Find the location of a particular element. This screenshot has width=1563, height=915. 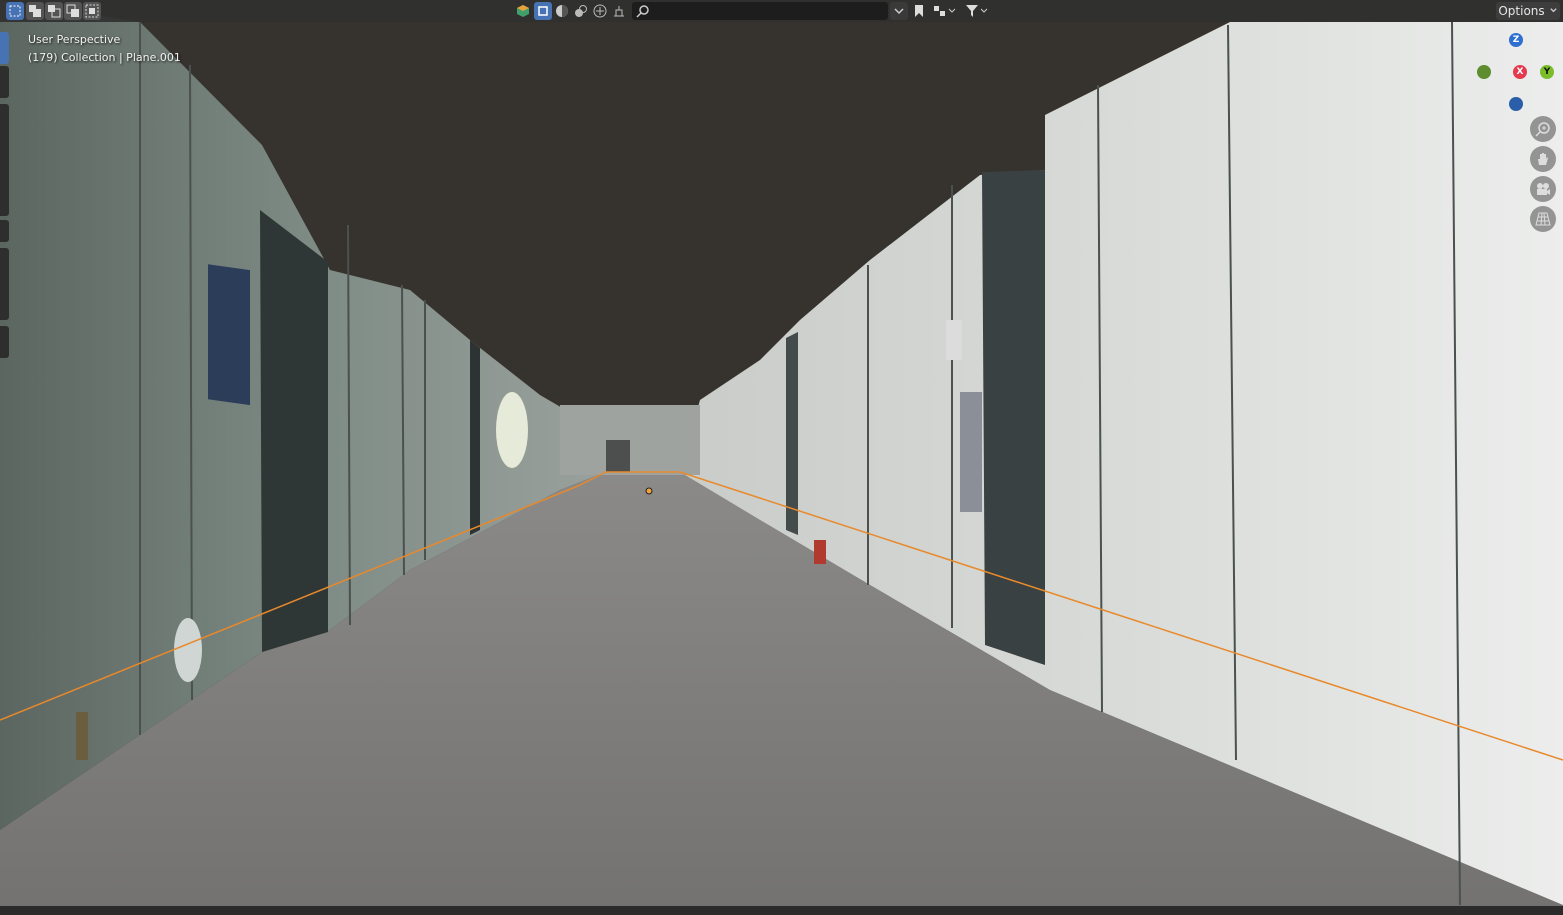

grid-view-icon is located at coordinates (1543, 219).